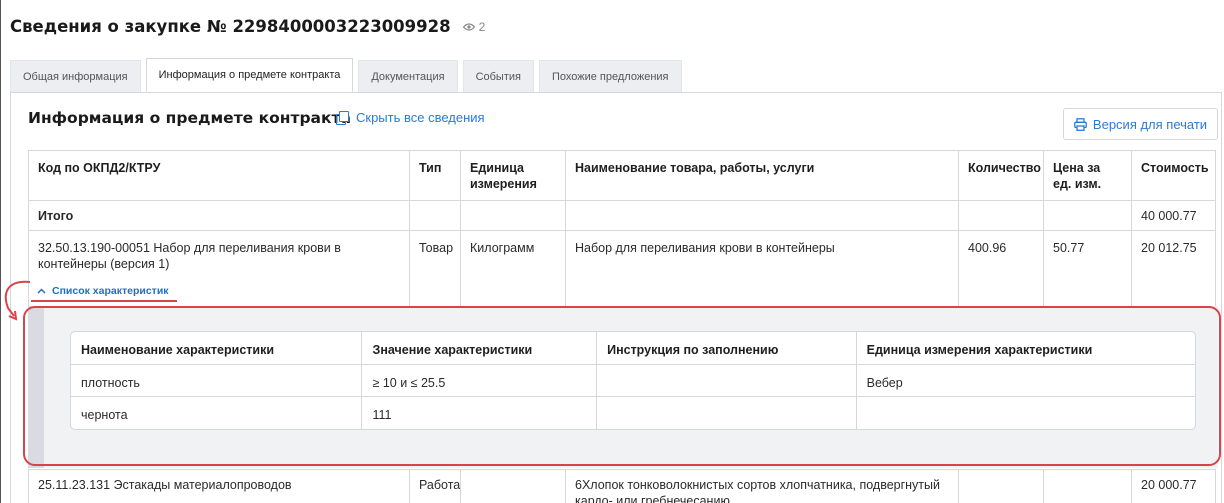 This screenshot has width=1224, height=503. What do you see at coordinates (408, 76) in the screenshot?
I see `tab-documentation: Документация` at bounding box center [408, 76].